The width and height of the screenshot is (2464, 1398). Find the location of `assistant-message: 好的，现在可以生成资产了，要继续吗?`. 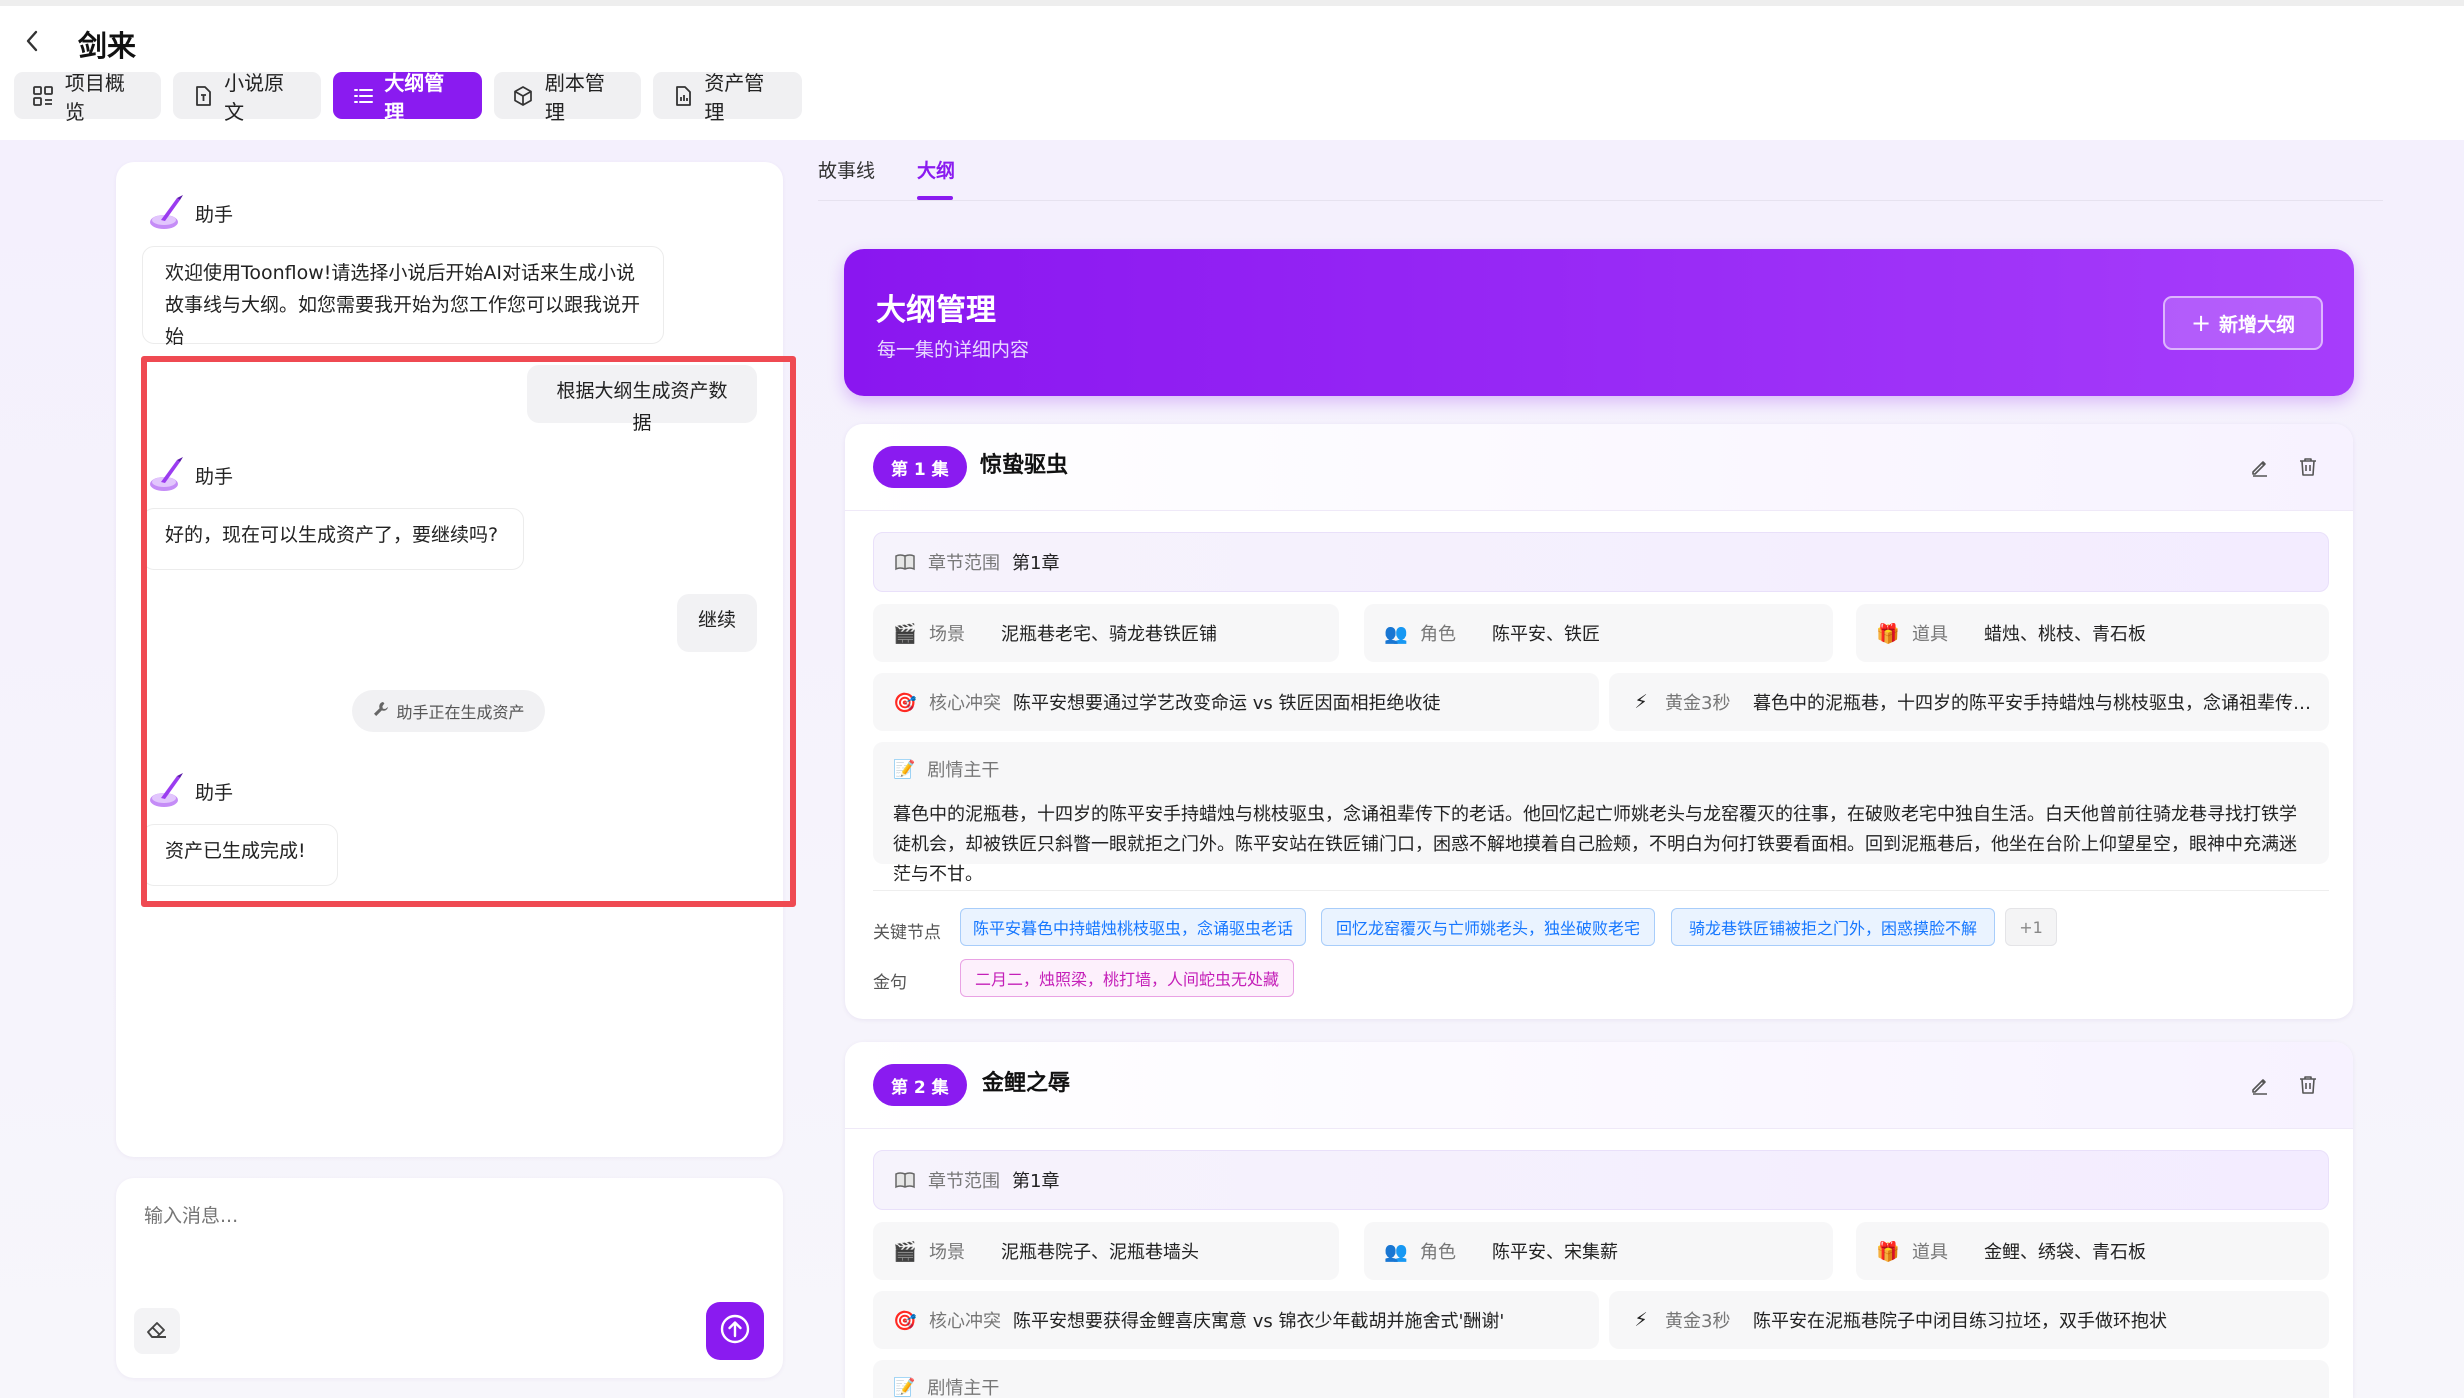

assistant-message: 好的，现在可以生成资产了，要继续吗? is located at coordinates (333, 539).